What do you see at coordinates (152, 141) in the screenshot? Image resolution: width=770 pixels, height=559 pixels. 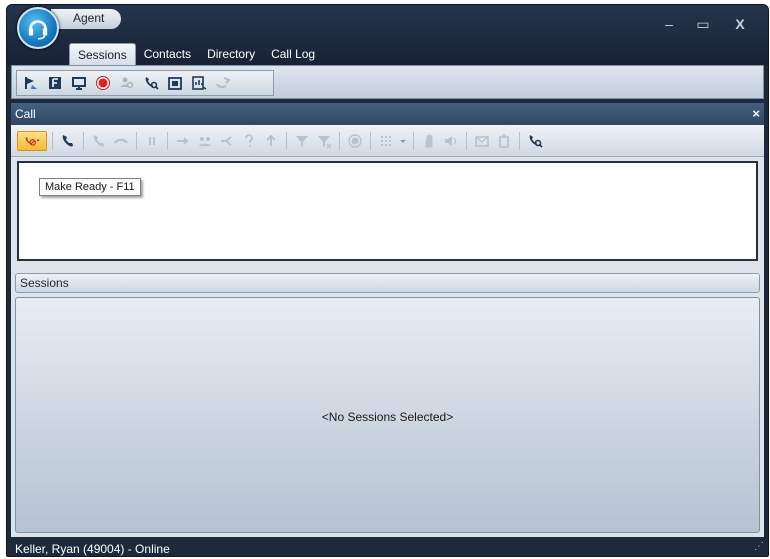 I see `pause-icon` at bounding box center [152, 141].